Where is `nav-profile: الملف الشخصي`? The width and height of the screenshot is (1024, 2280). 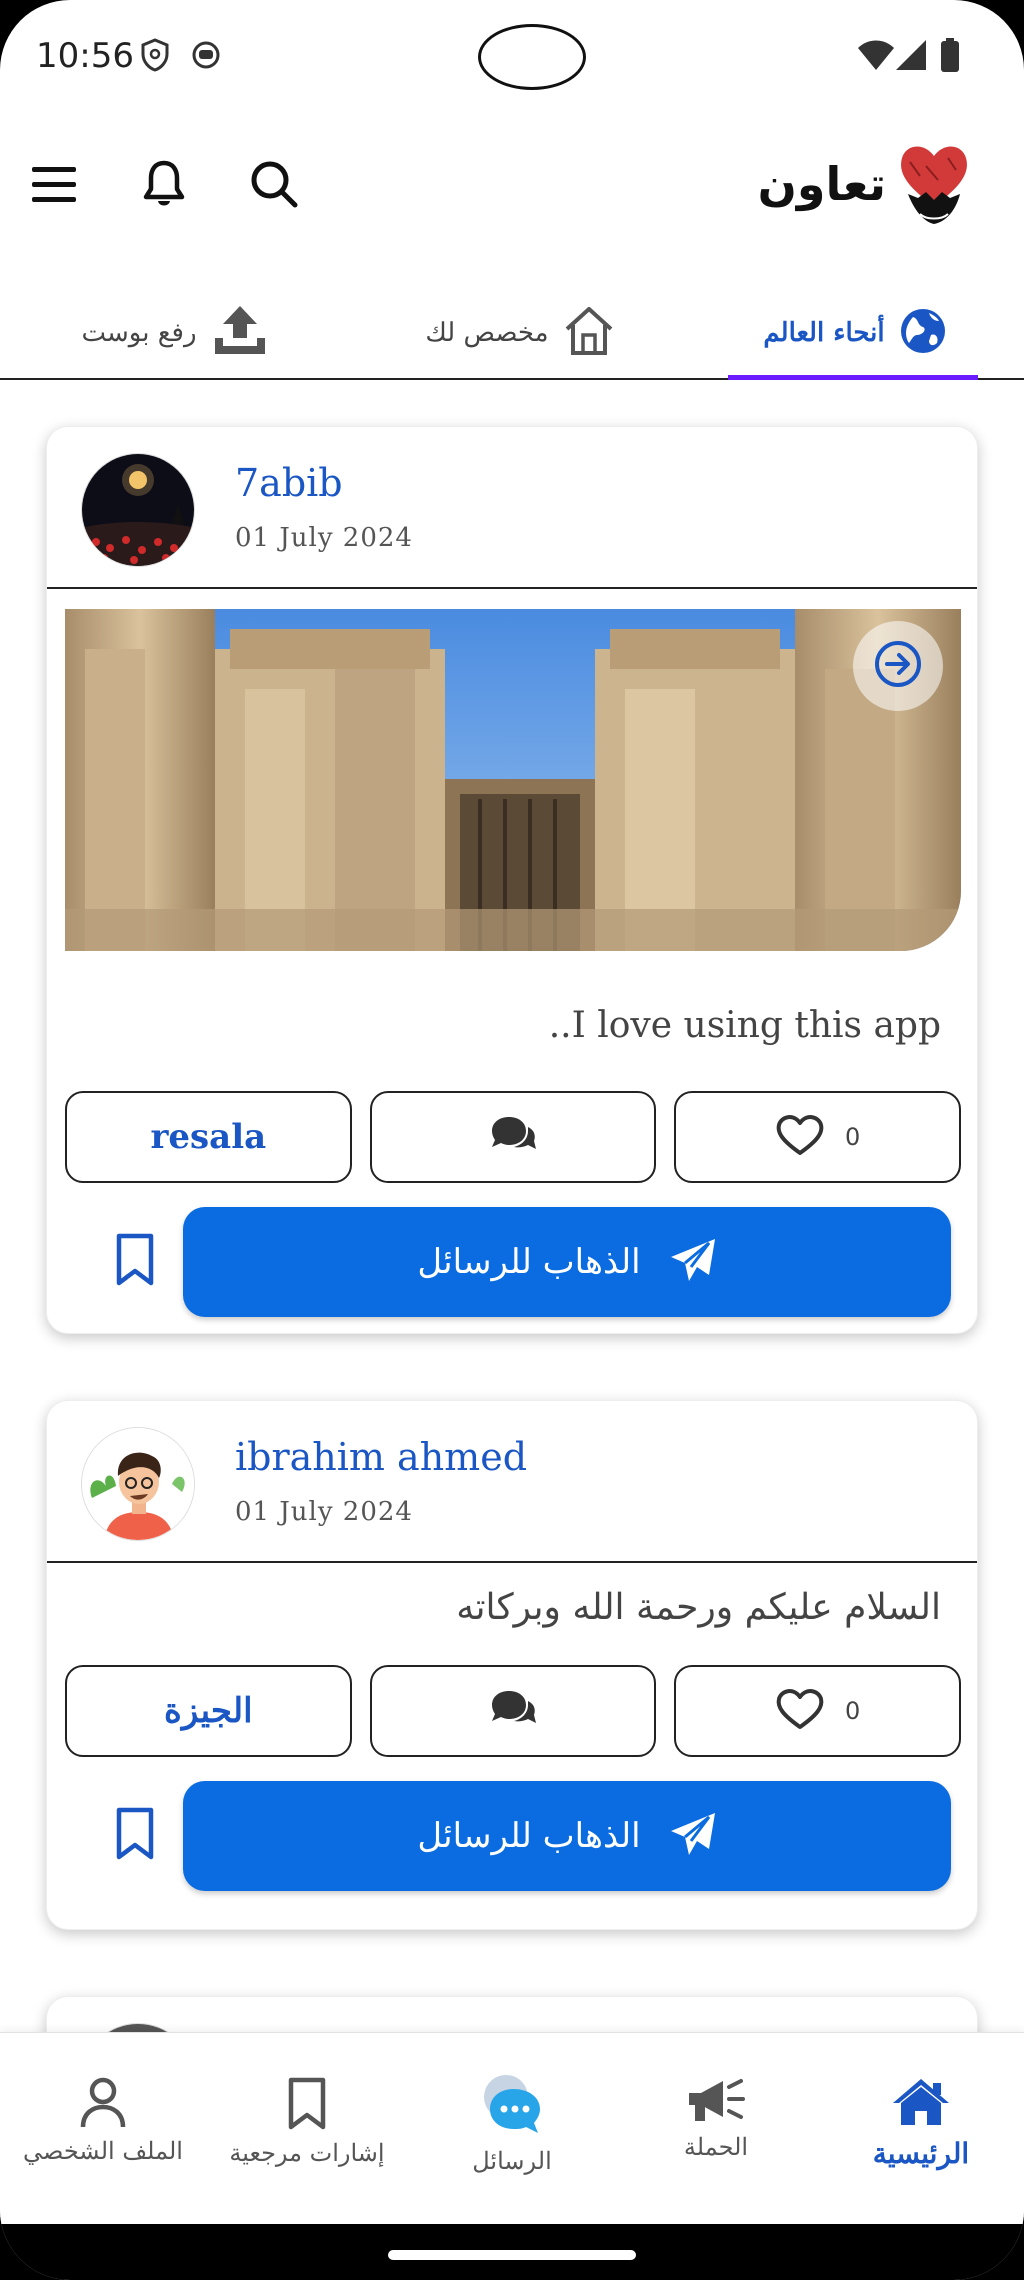 nav-profile: الملف الشخصي is located at coordinates (103, 2121).